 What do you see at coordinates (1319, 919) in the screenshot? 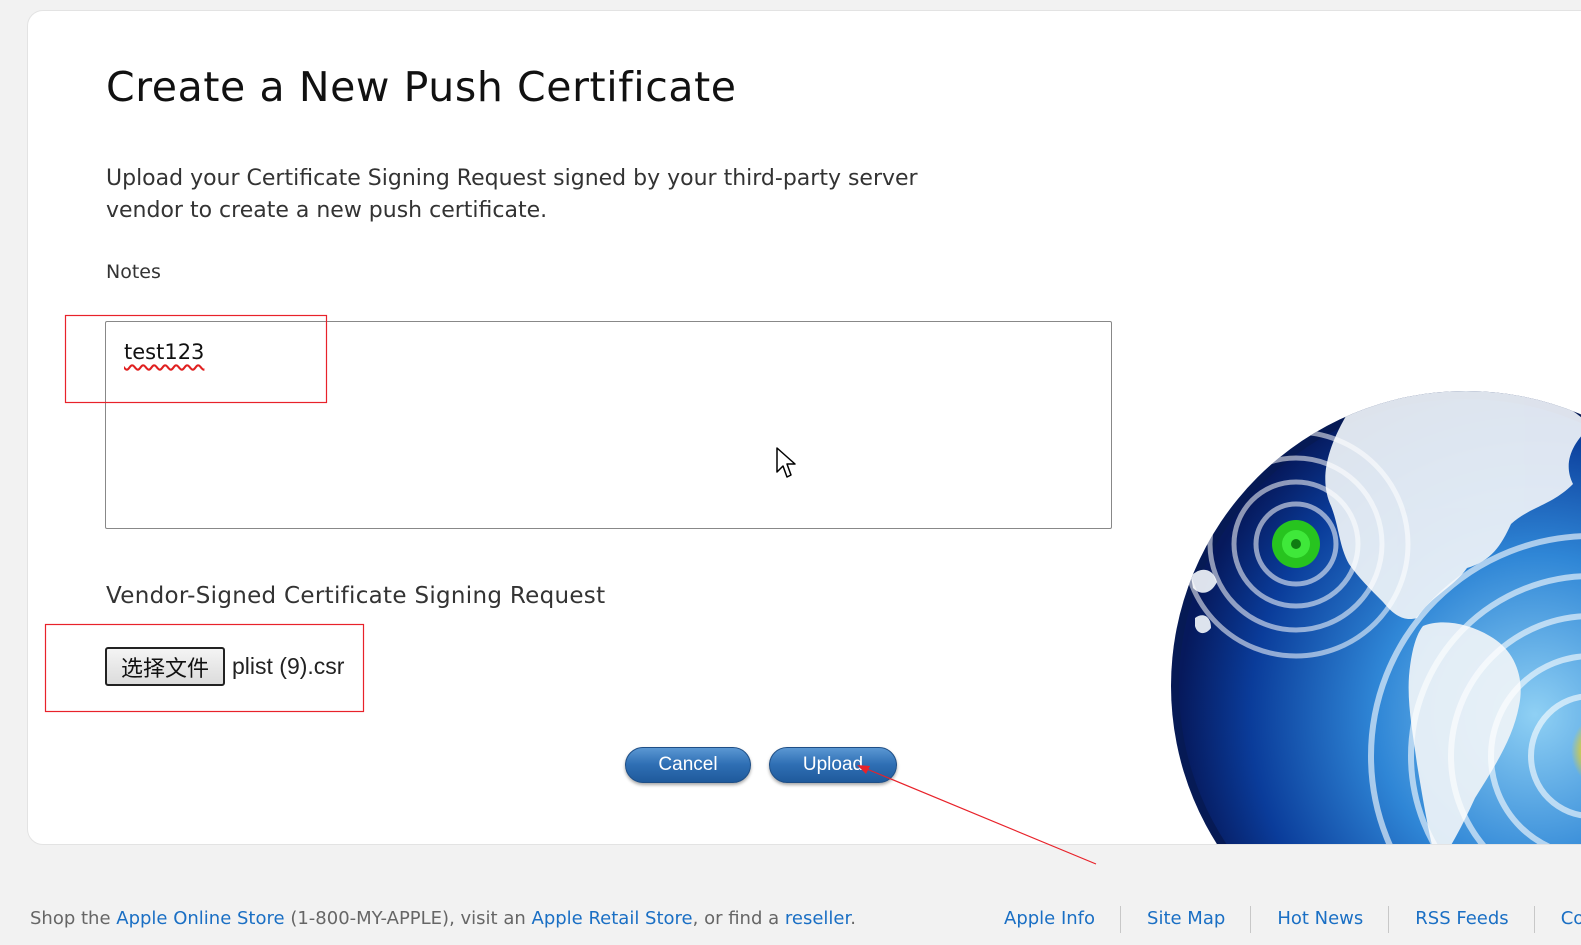
I see `footer-link-hot-news: Hot News` at bounding box center [1319, 919].